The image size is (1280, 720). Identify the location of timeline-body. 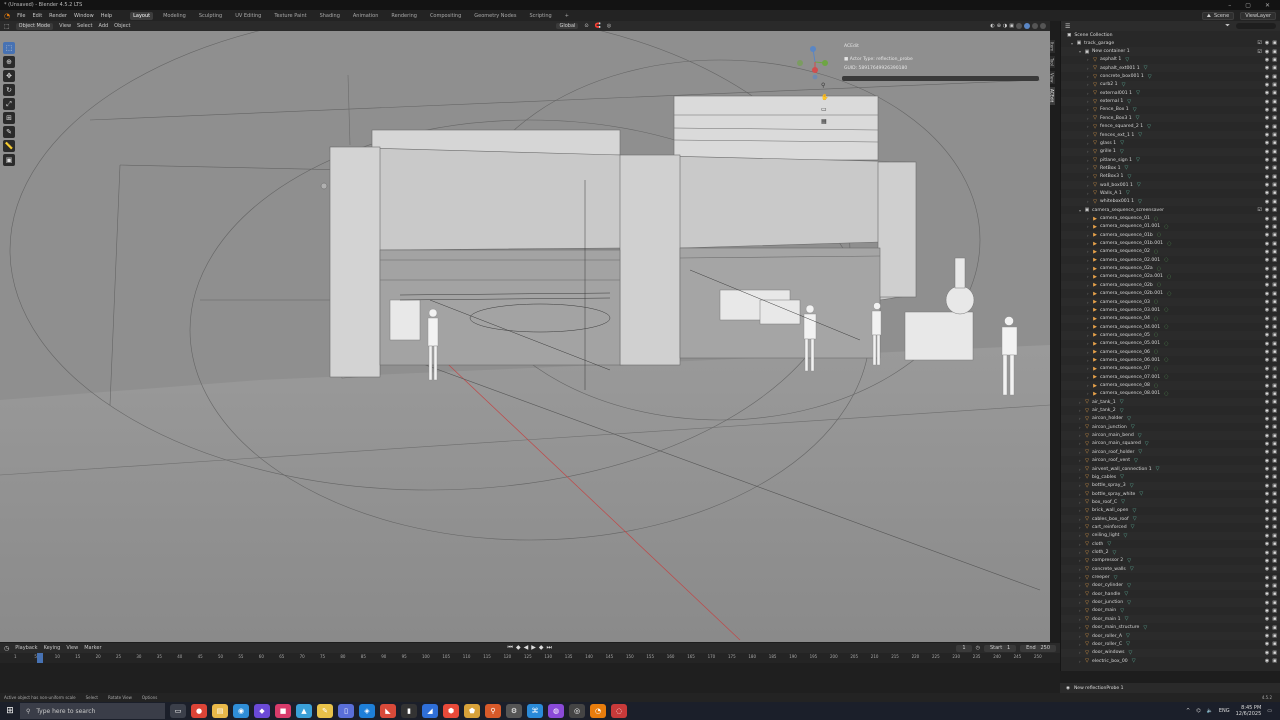
(530, 678).